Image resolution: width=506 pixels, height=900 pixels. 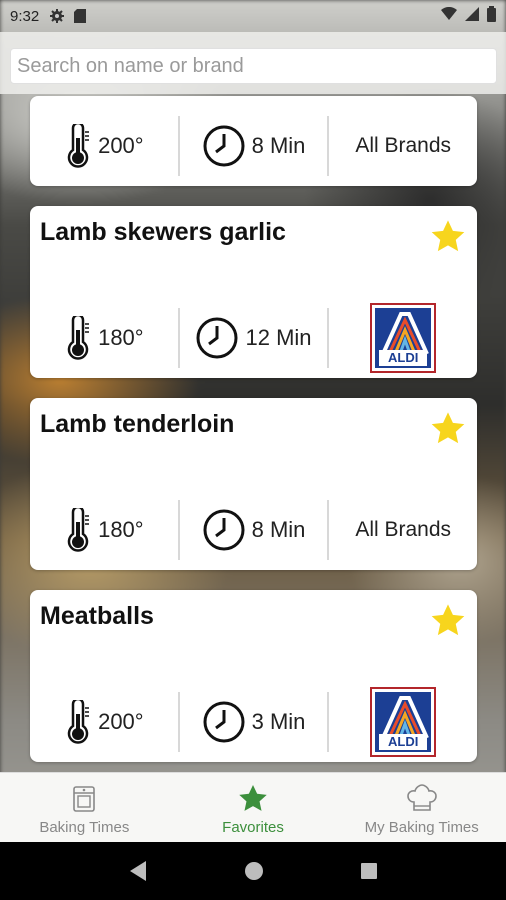 I want to click on time-cell: 12 Min, so click(x=252, y=338).